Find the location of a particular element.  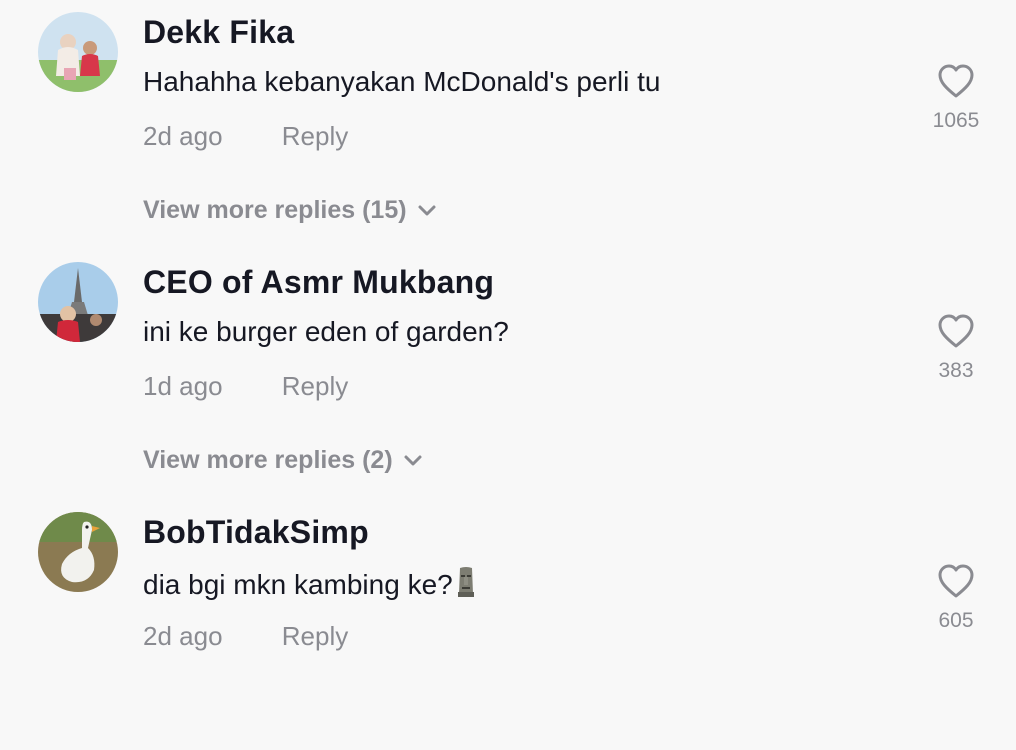

comment-text: ini ke burger eden of garden? is located at coordinates (326, 331).